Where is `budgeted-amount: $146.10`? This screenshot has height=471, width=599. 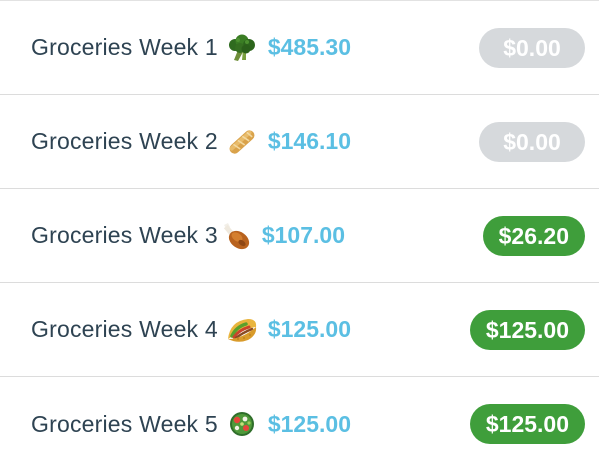
budgeted-amount: $146.10 is located at coordinates (309, 141).